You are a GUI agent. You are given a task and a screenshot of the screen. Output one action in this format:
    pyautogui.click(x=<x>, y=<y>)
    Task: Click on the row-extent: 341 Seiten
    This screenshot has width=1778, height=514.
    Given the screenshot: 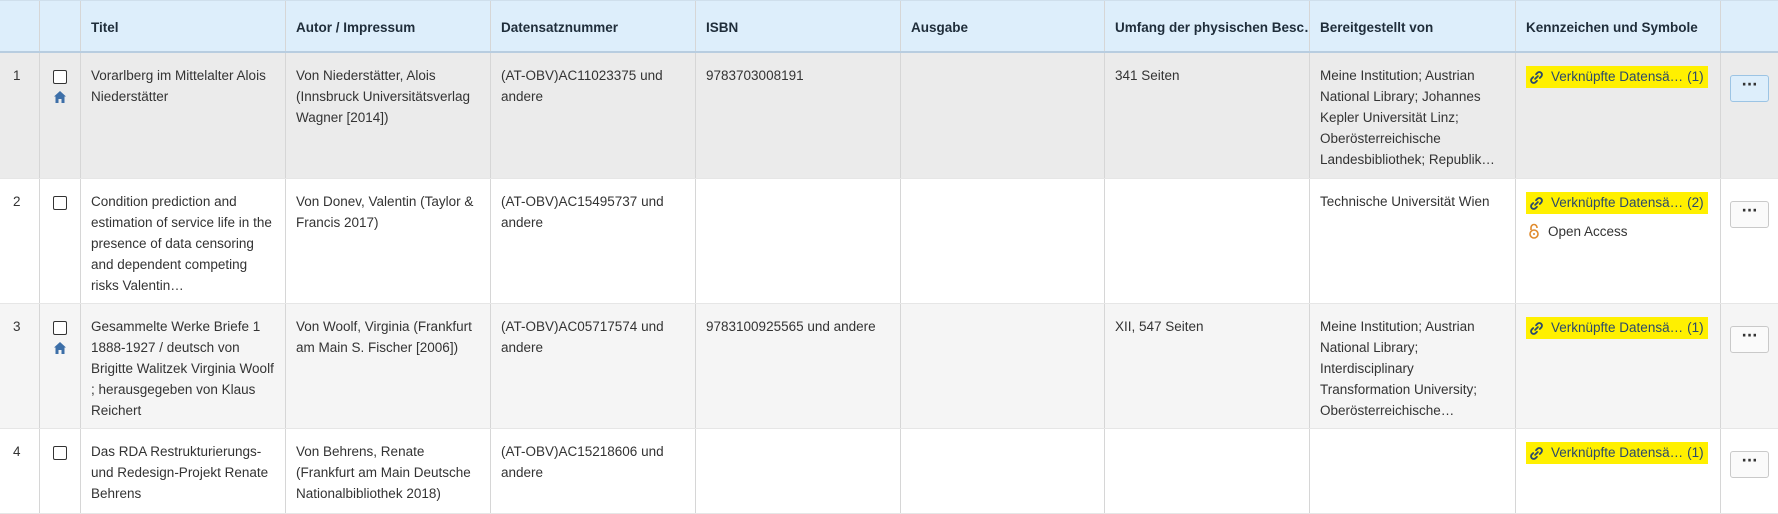 What is the action you would take?
    pyautogui.click(x=1207, y=115)
    